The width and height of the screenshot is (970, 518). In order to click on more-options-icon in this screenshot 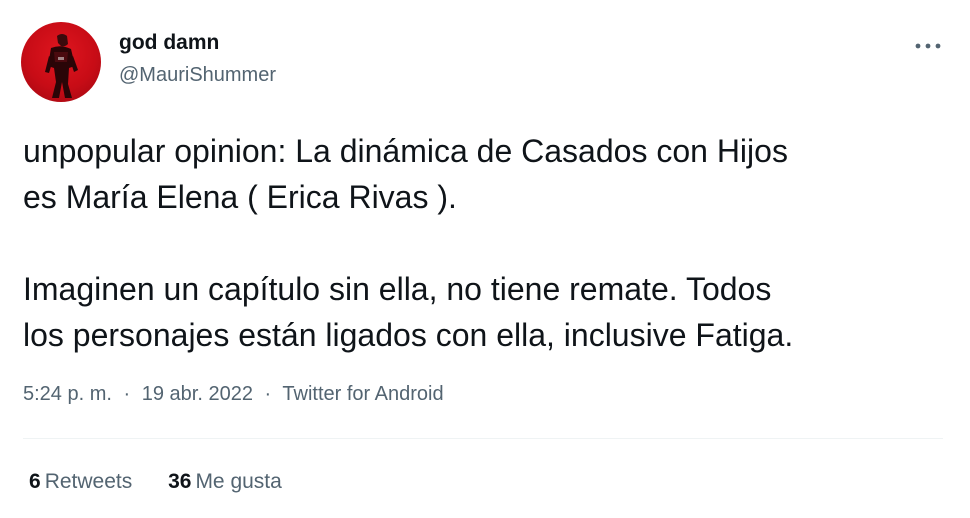, I will do `click(928, 46)`.